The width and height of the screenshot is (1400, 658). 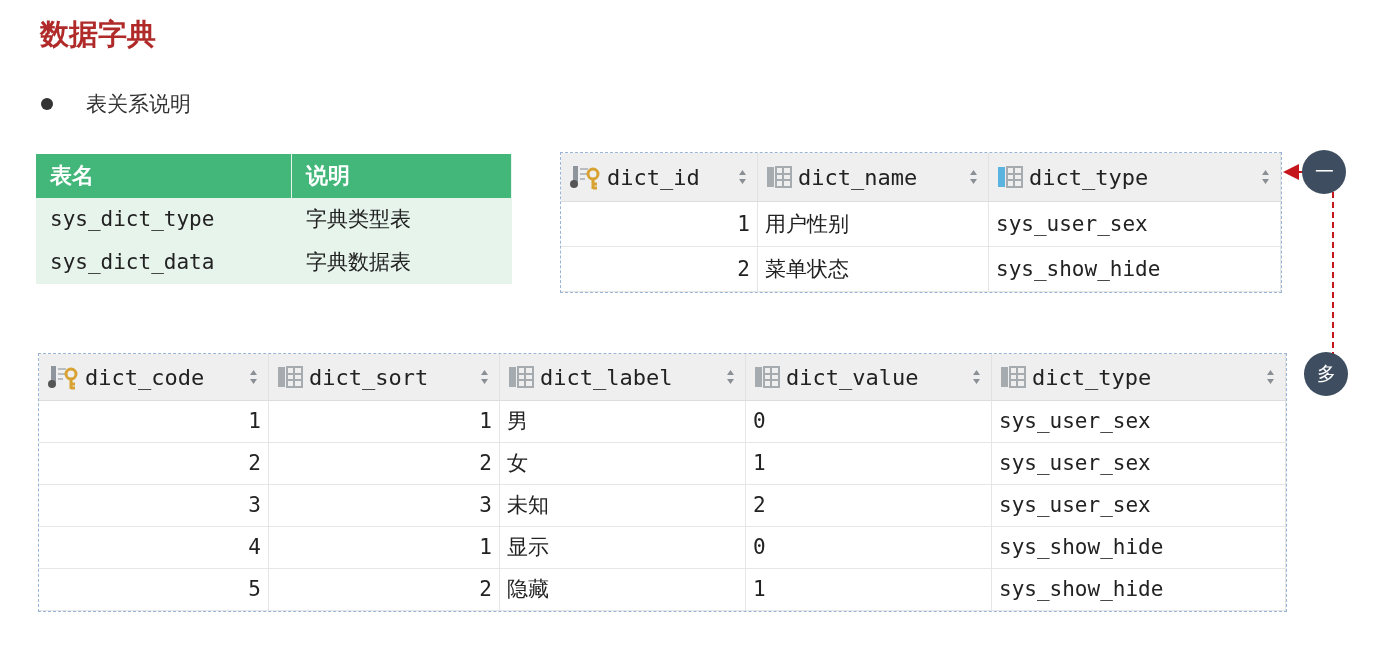 I want to click on table-cell: 隐藏, so click(x=623, y=590).